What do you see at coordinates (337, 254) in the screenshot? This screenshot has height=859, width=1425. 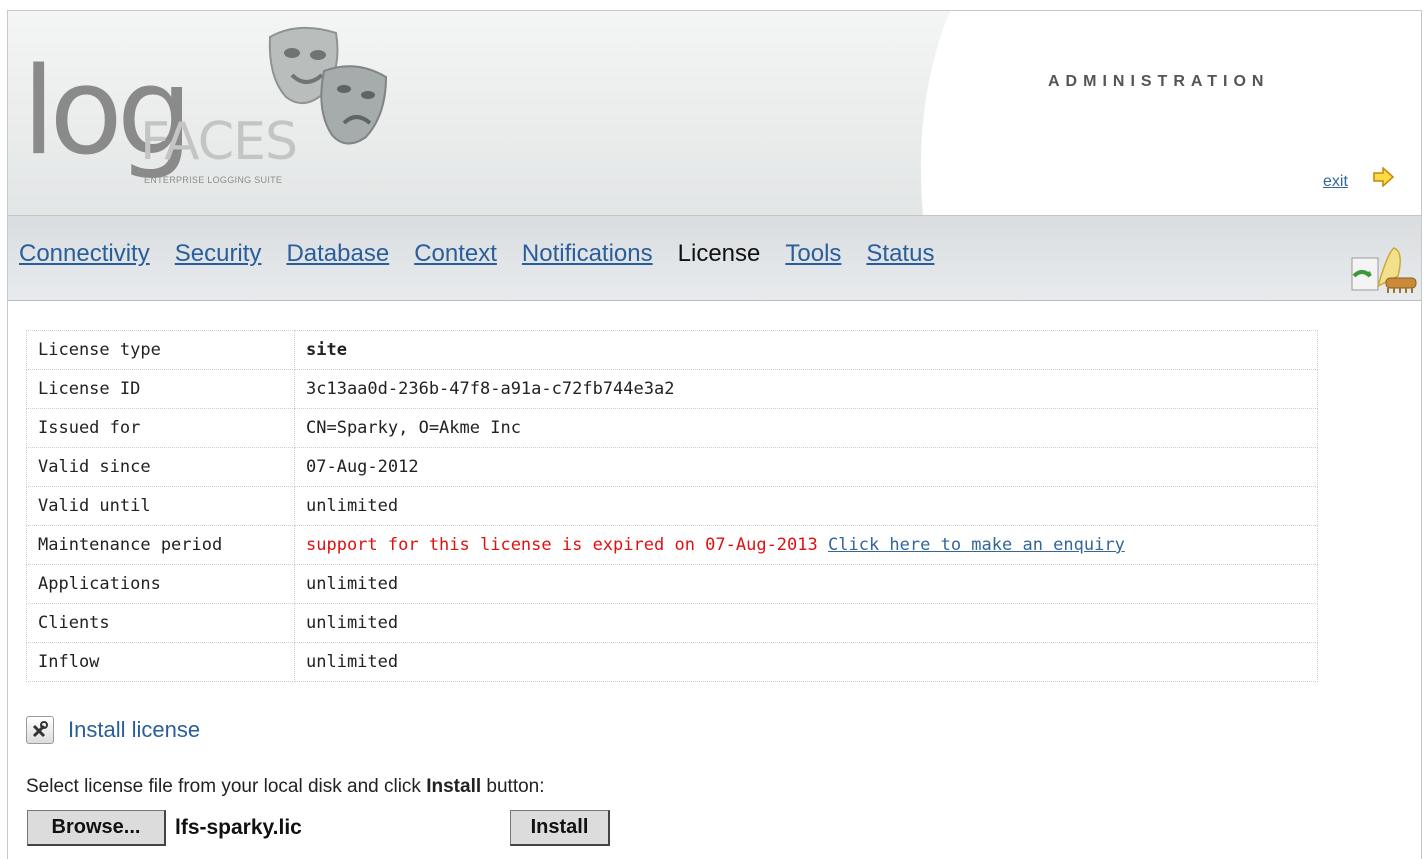 I see `tab-database: Database` at bounding box center [337, 254].